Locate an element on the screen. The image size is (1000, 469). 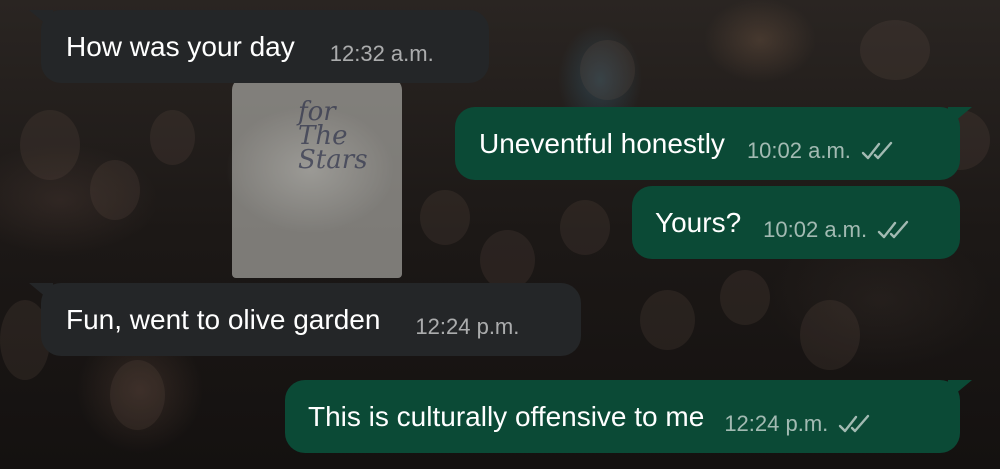
message-bubble-incoming: How was your day 12:32 a.m. is located at coordinates (259, 46).